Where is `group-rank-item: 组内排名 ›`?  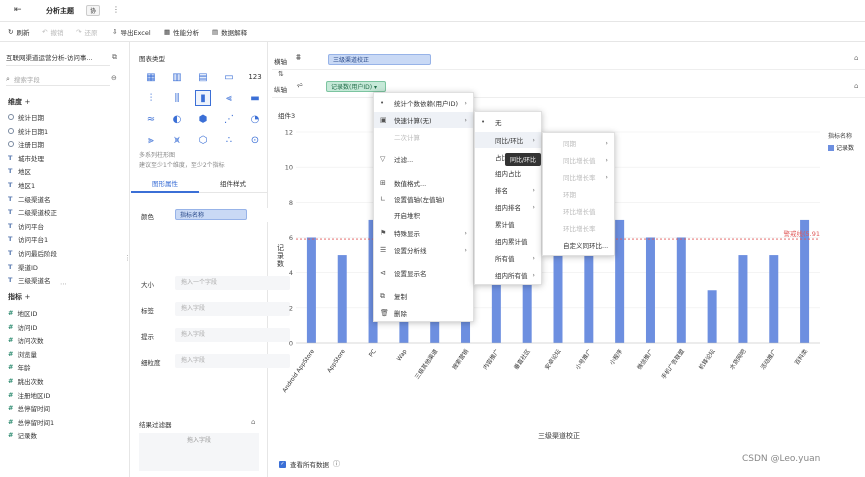 group-rank-item: 组内排名 › is located at coordinates (508, 207).